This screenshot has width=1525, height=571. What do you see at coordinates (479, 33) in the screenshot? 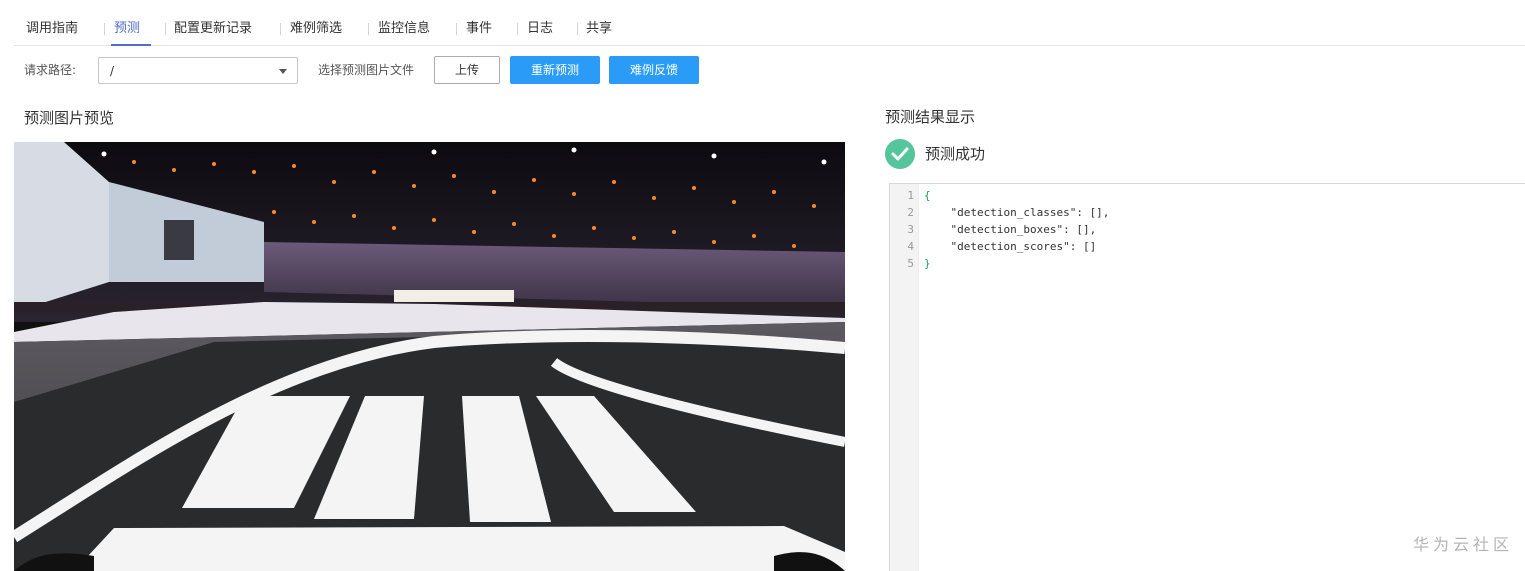
I see `tab-events: 事件` at bounding box center [479, 33].